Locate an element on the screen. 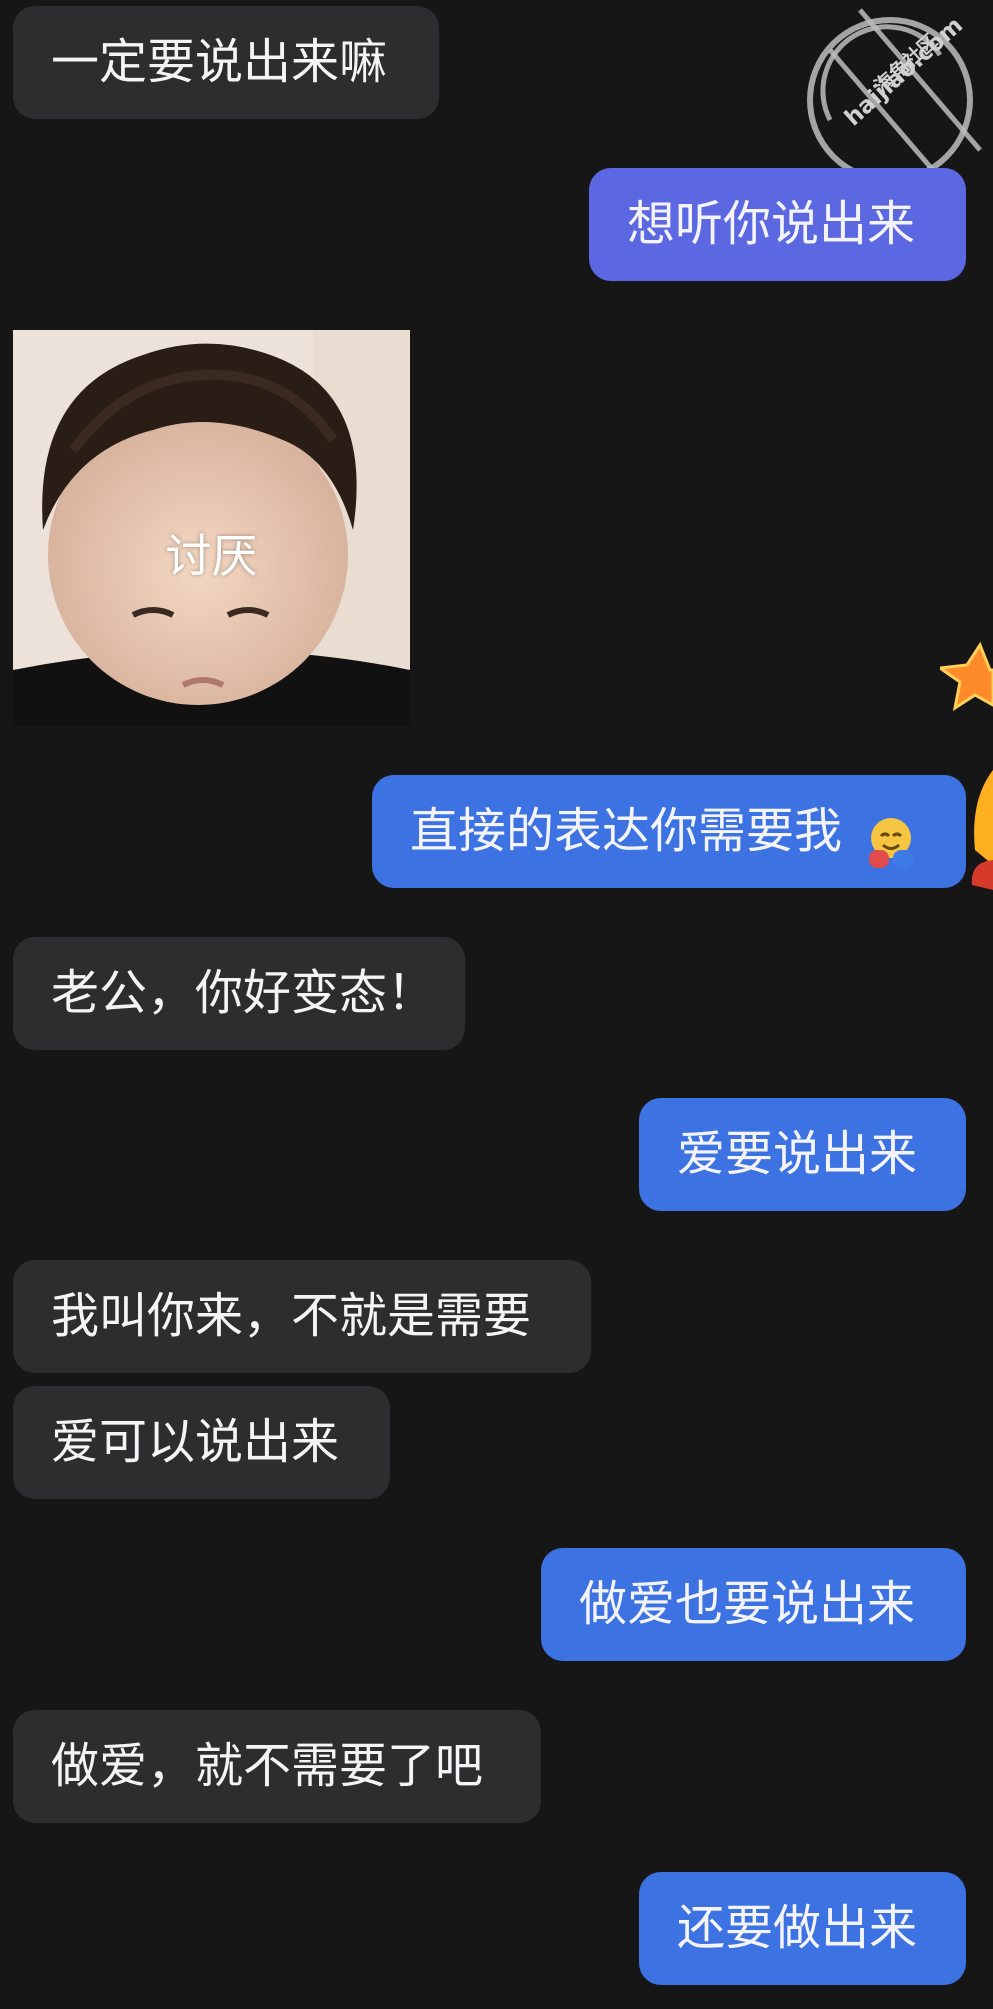  message-bubble-outgoing: 还要做出来 is located at coordinates (802, 1928).